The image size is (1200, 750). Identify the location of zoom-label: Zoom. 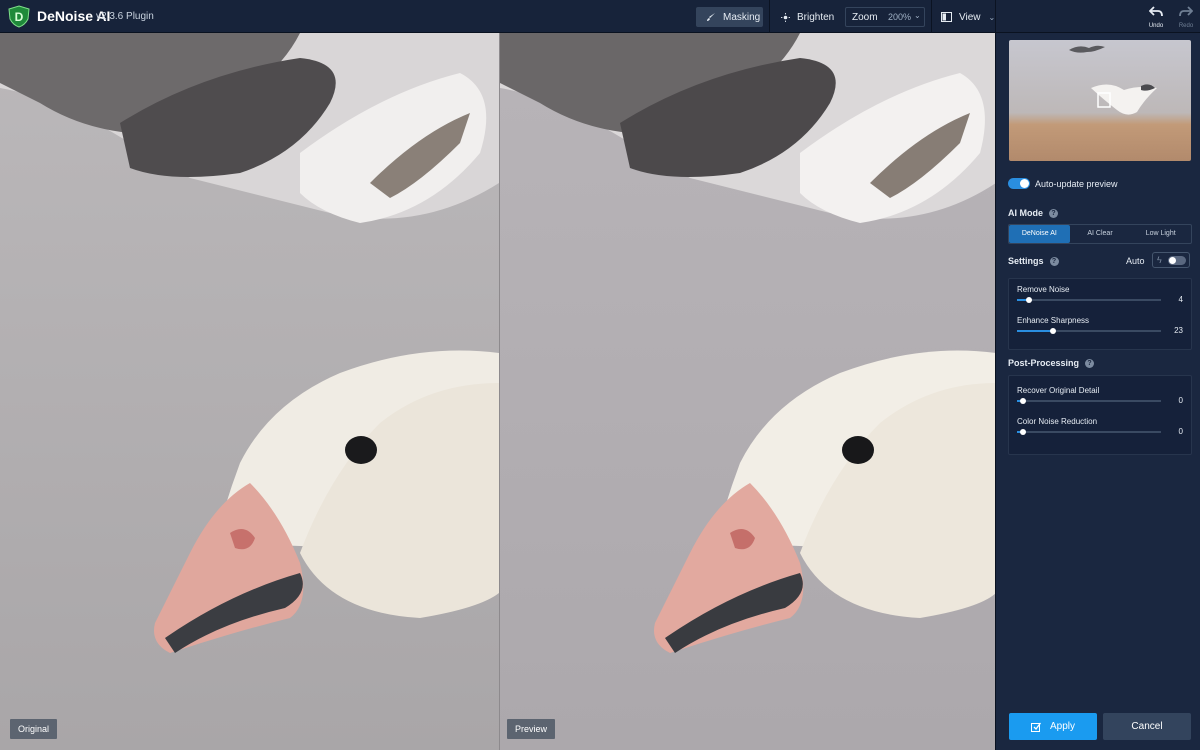
(865, 17).